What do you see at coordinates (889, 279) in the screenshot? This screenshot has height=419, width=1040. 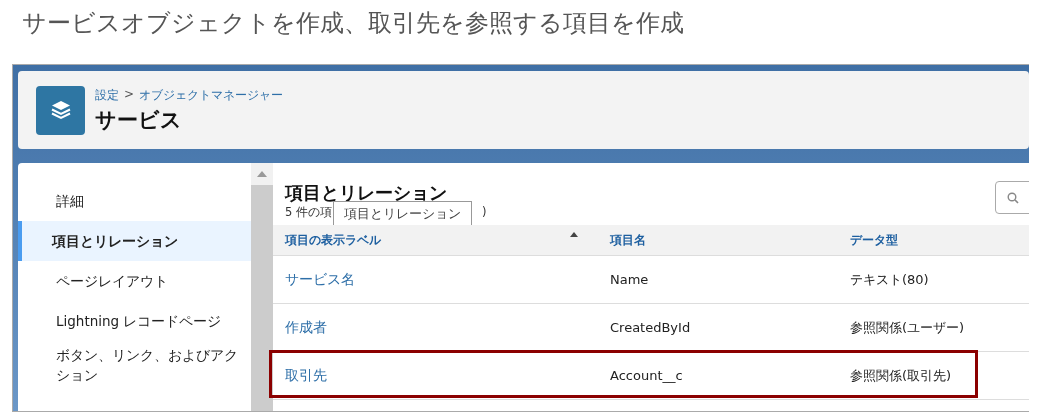 I see `table-cell-text: テキスト(80)` at bounding box center [889, 279].